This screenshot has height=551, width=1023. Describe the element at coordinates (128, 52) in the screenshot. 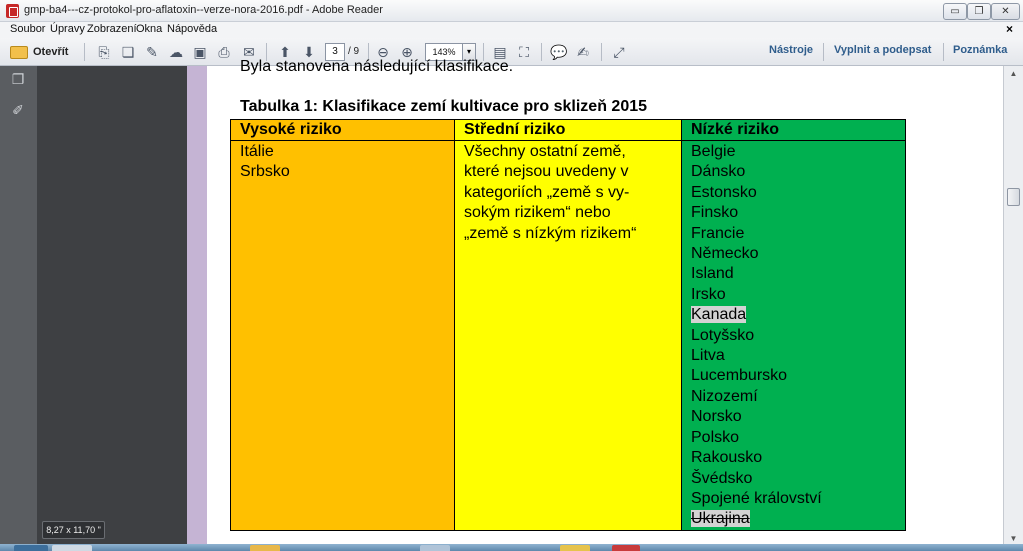

I see `combine-files-icon: ❏` at that location.